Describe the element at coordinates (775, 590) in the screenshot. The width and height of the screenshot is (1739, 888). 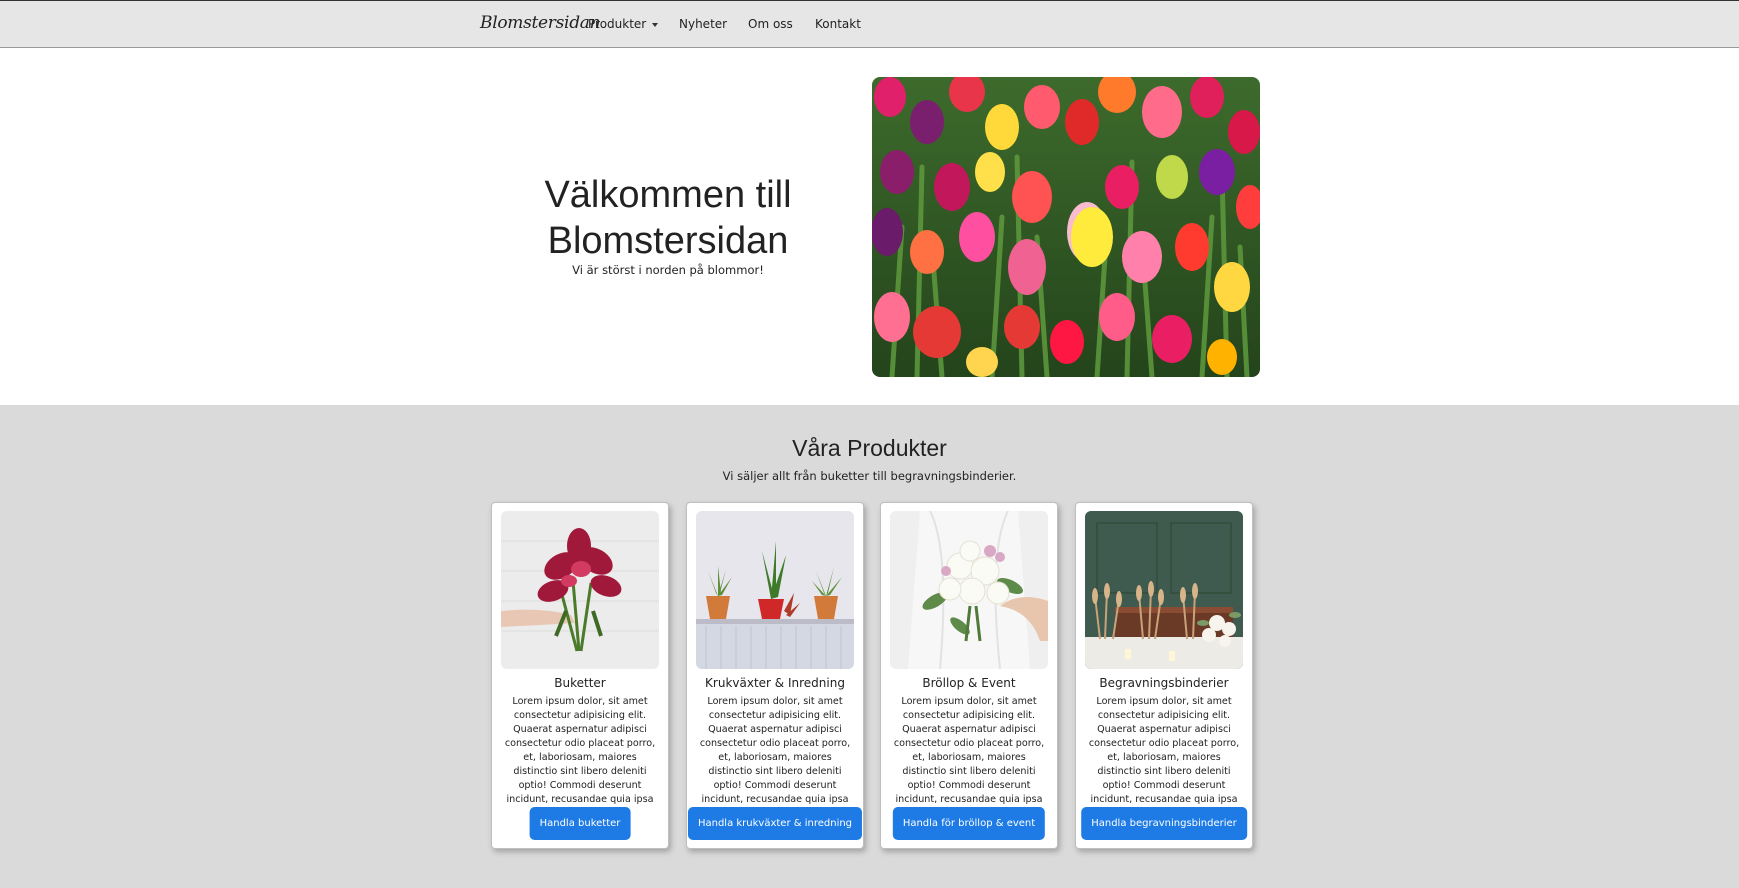
I see `potted-plants-image` at that location.